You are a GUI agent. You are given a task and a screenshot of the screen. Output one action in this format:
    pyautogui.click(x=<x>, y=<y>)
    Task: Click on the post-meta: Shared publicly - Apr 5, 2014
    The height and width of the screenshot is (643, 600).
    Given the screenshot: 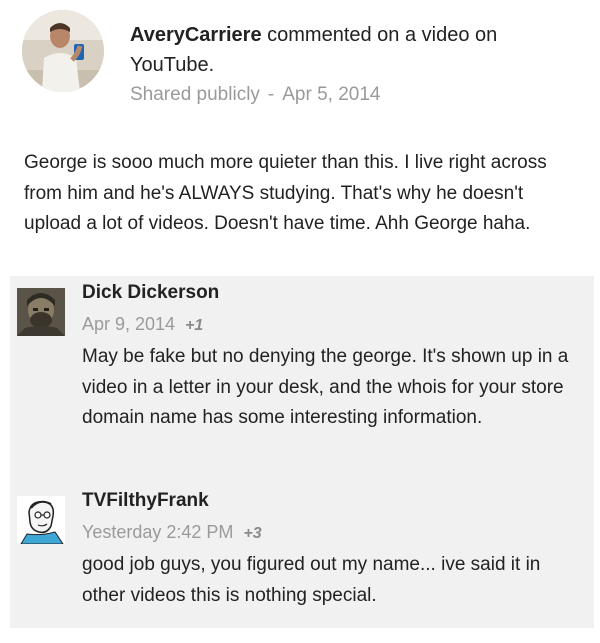 What is the action you would take?
    pyautogui.click(x=255, y=95)
    